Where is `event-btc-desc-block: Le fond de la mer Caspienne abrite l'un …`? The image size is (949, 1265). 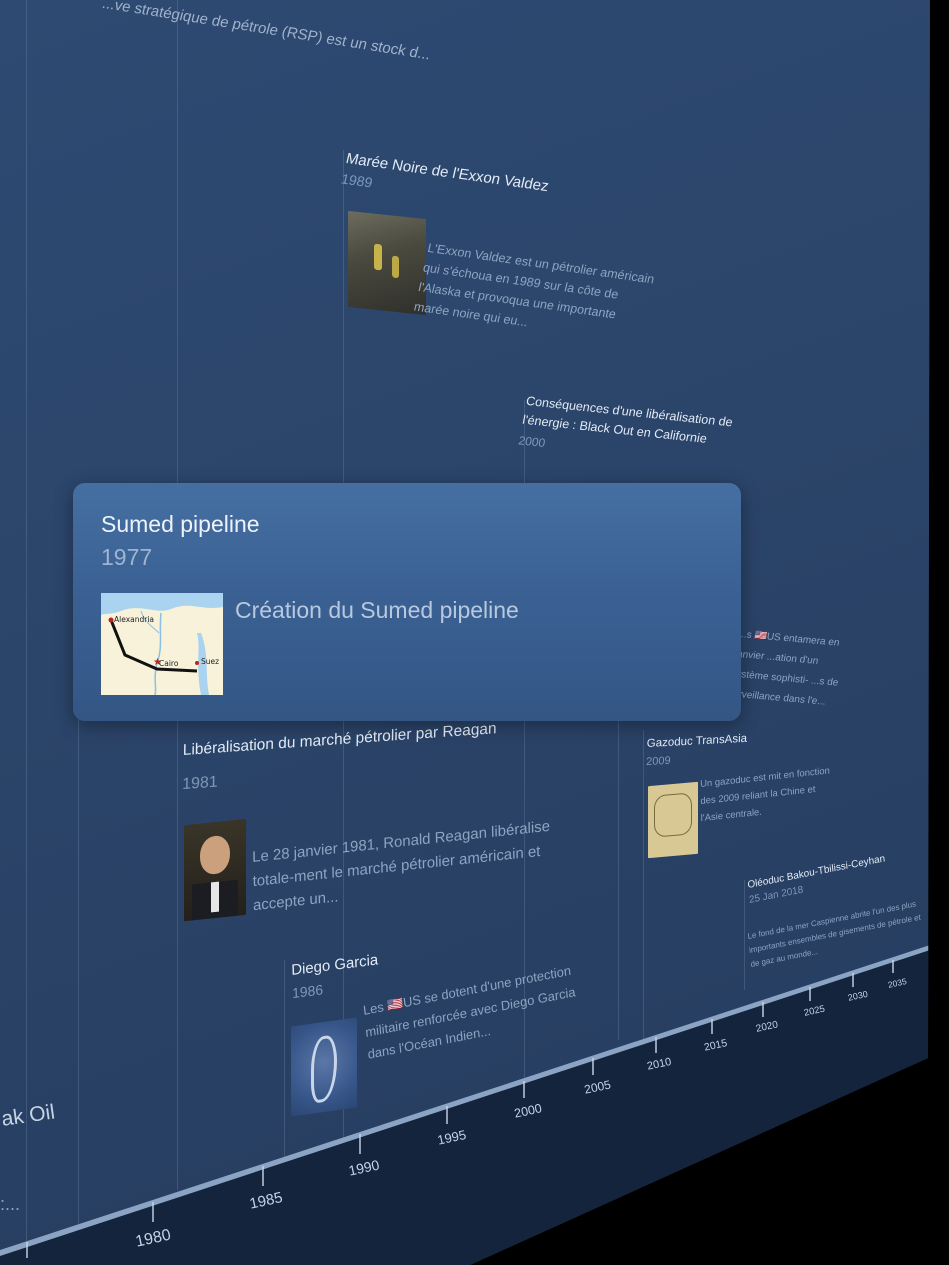
event-btc-desc-block: Le fond de la mer Caspienne abrite l'un … is located at coordinates (837, 934).